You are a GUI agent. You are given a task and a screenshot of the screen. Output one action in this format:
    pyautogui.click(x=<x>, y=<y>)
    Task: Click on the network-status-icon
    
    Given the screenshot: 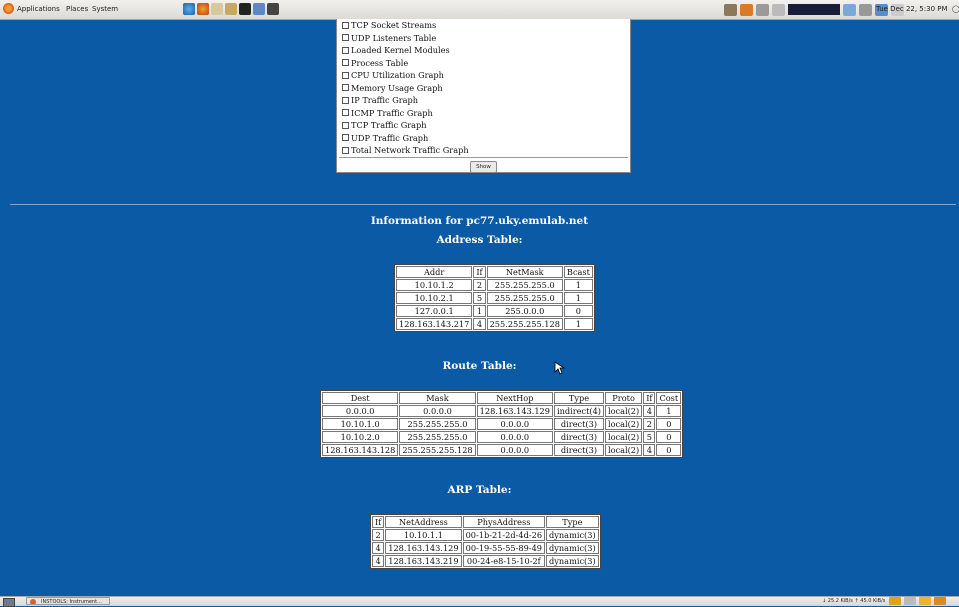 What is the action you would take?
    pyautogui.click(x=849, y=9)
    